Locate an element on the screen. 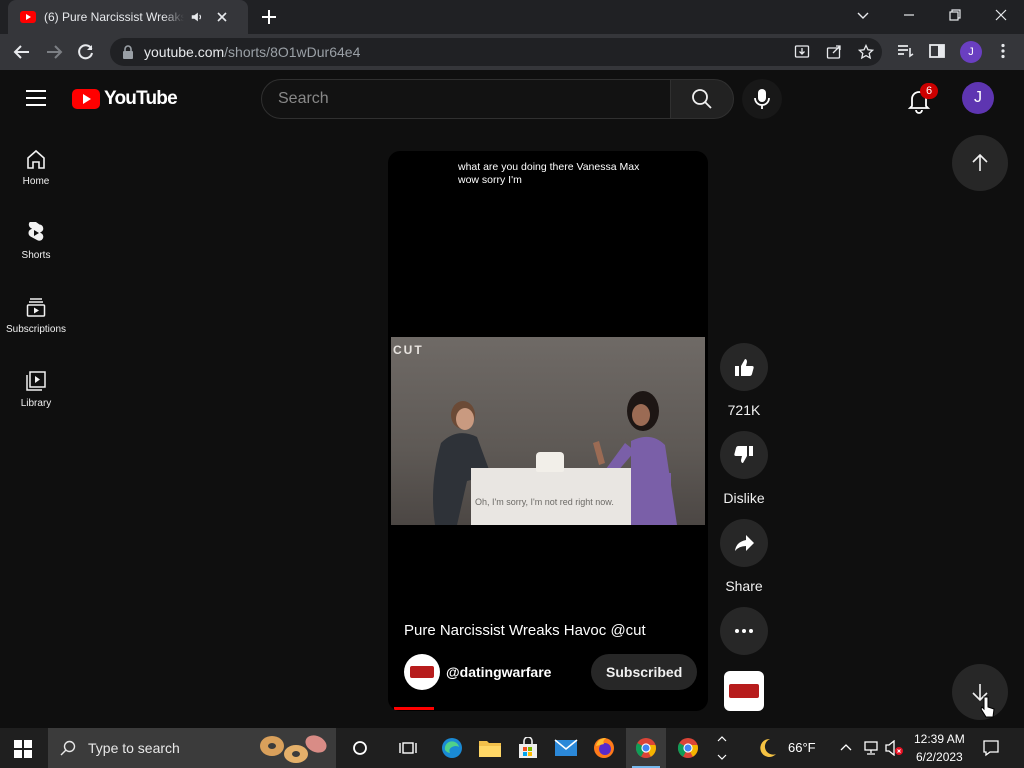 The image size is (1024, 768). voice-search-button is located at coordinates (762, 99).